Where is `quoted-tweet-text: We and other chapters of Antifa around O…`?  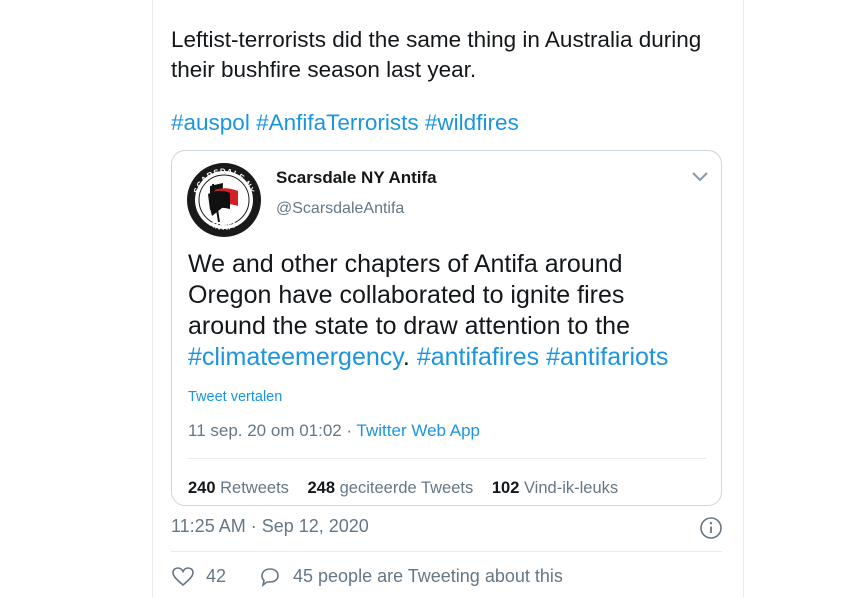
quoted-tweet-text: We and other chapters of Antifa around O… is located at coordinates (448, 311).